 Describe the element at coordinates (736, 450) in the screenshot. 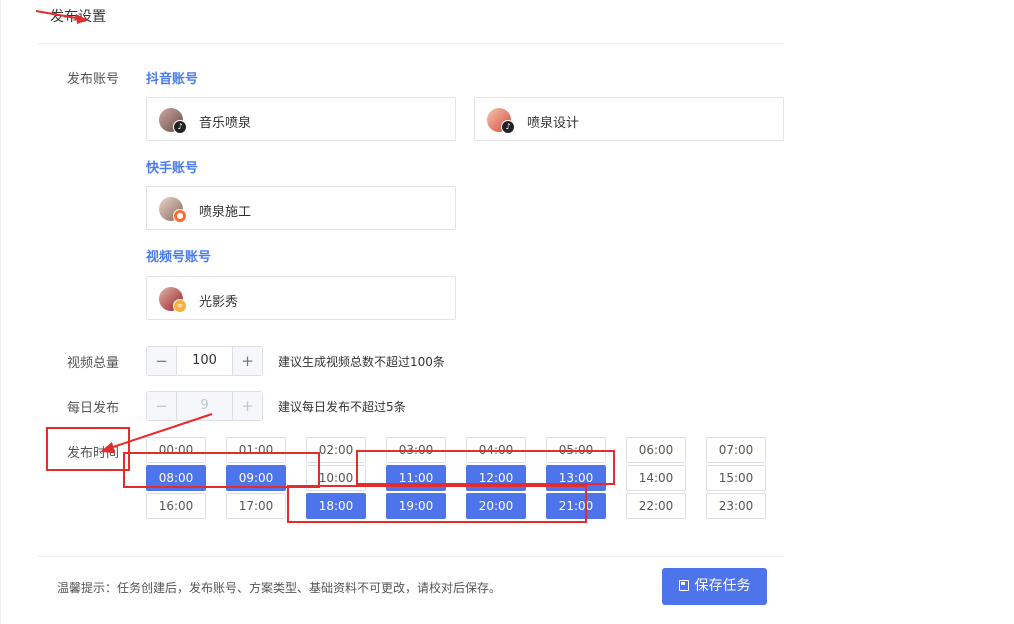

I see `time-slot-0700: 07:00` at that location.